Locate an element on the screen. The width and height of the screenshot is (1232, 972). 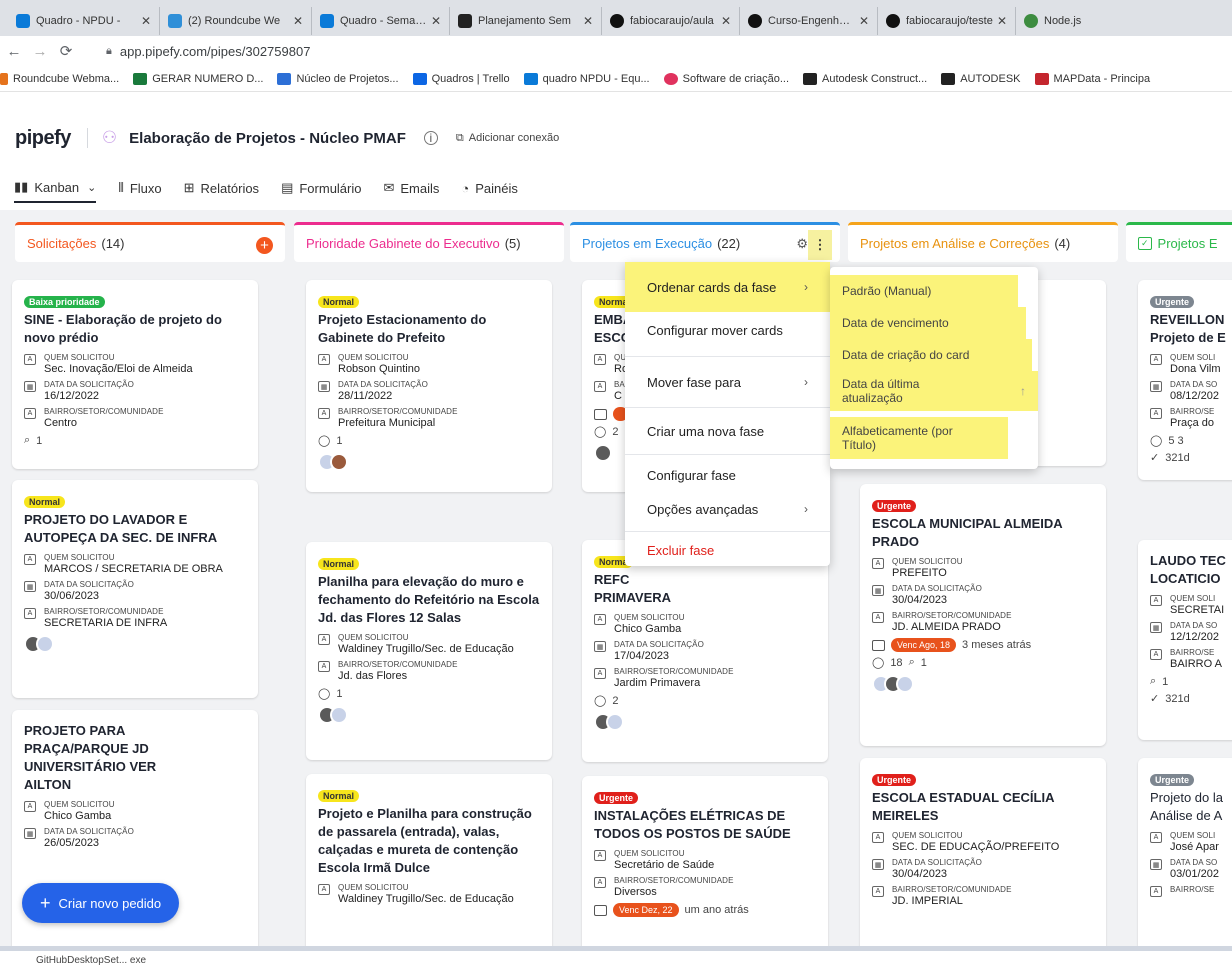
menu-item-create-phase: Criar uma nova fase is located at coordinates (727, 431).